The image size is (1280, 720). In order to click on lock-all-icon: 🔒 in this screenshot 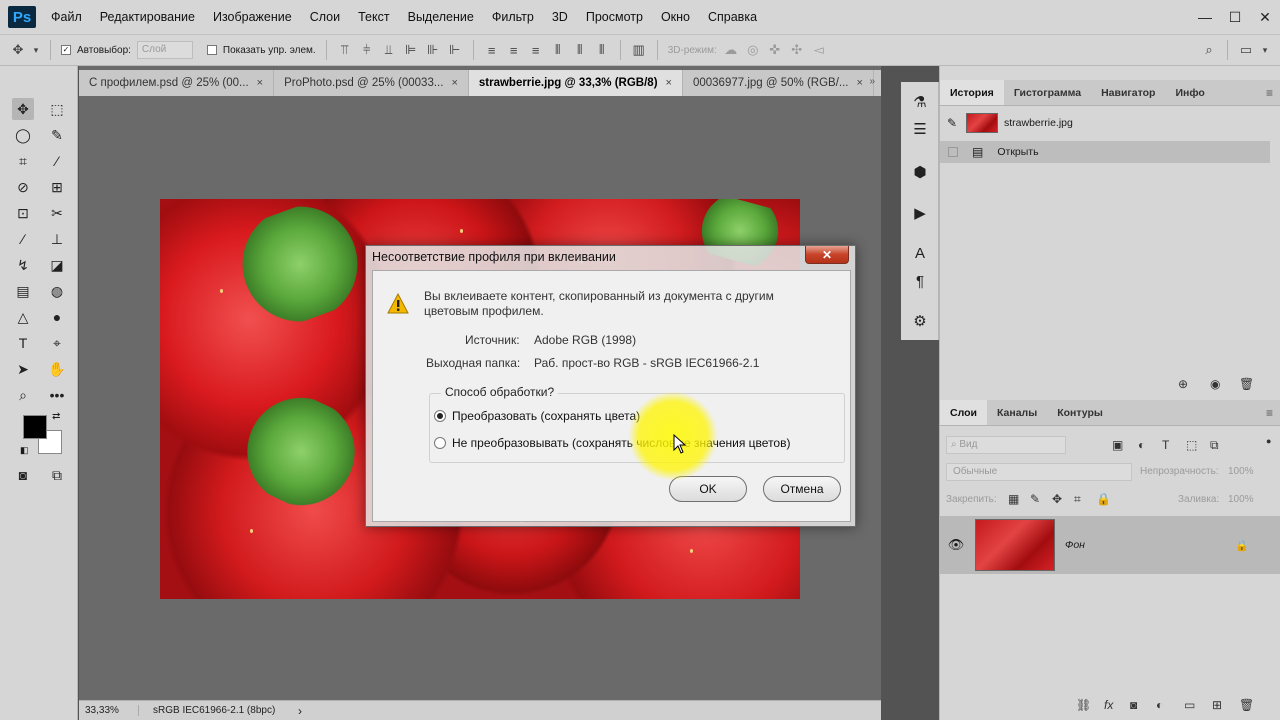, I will do `click(1103, 499)`.